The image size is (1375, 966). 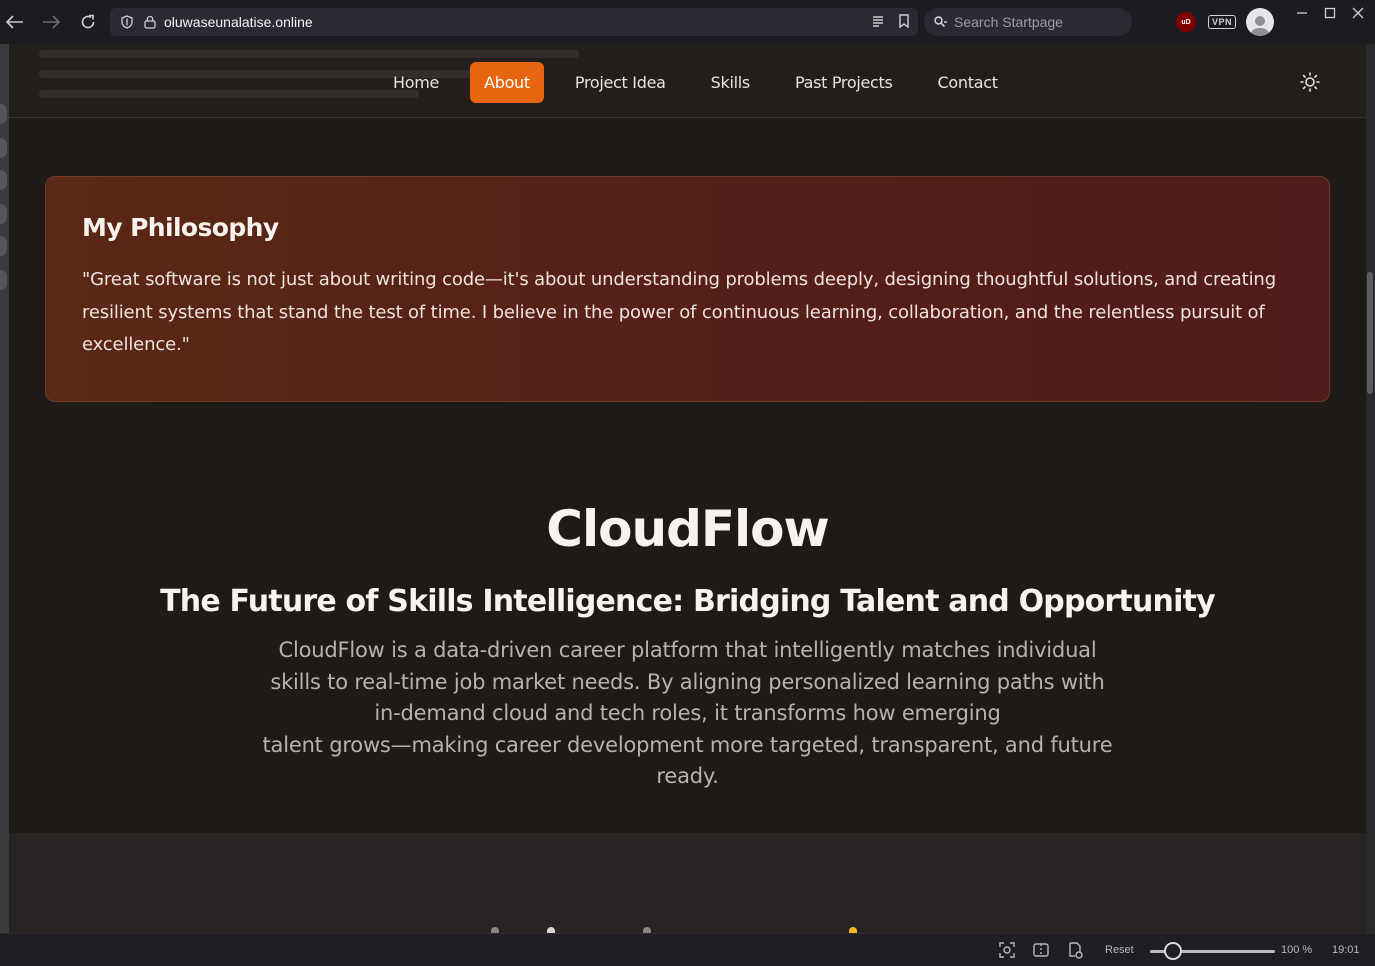 What do you see at coordinates (904, 21) in the screenshot?
I see `bookmark-icon` at bounding box center [904, 21].